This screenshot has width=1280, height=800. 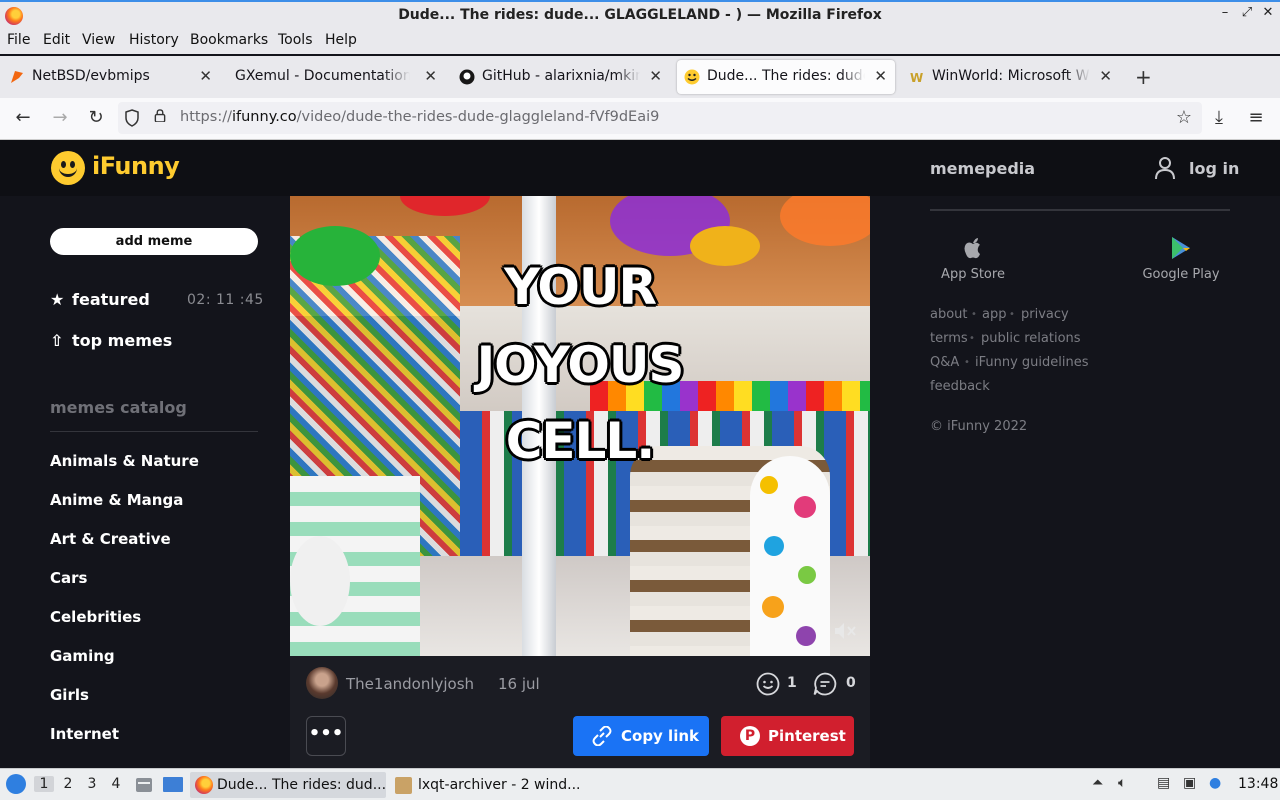 What do you see at coordinates (322, 683) in the screenshot?
I see `avatar` at bounding box center [322, 683].